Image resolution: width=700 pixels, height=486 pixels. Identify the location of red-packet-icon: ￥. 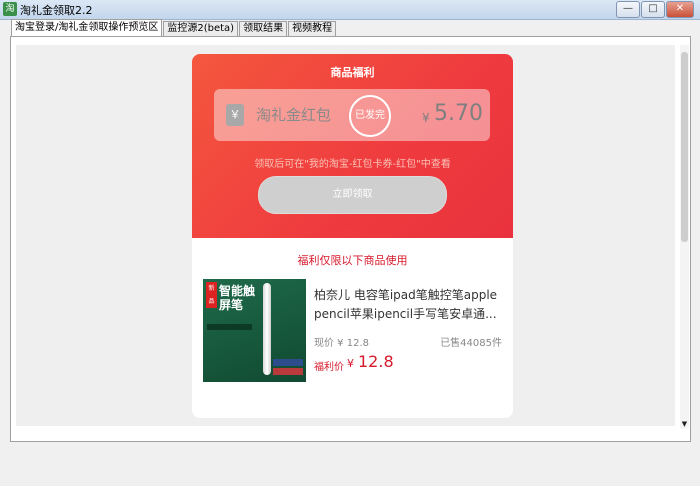
(235, 115).